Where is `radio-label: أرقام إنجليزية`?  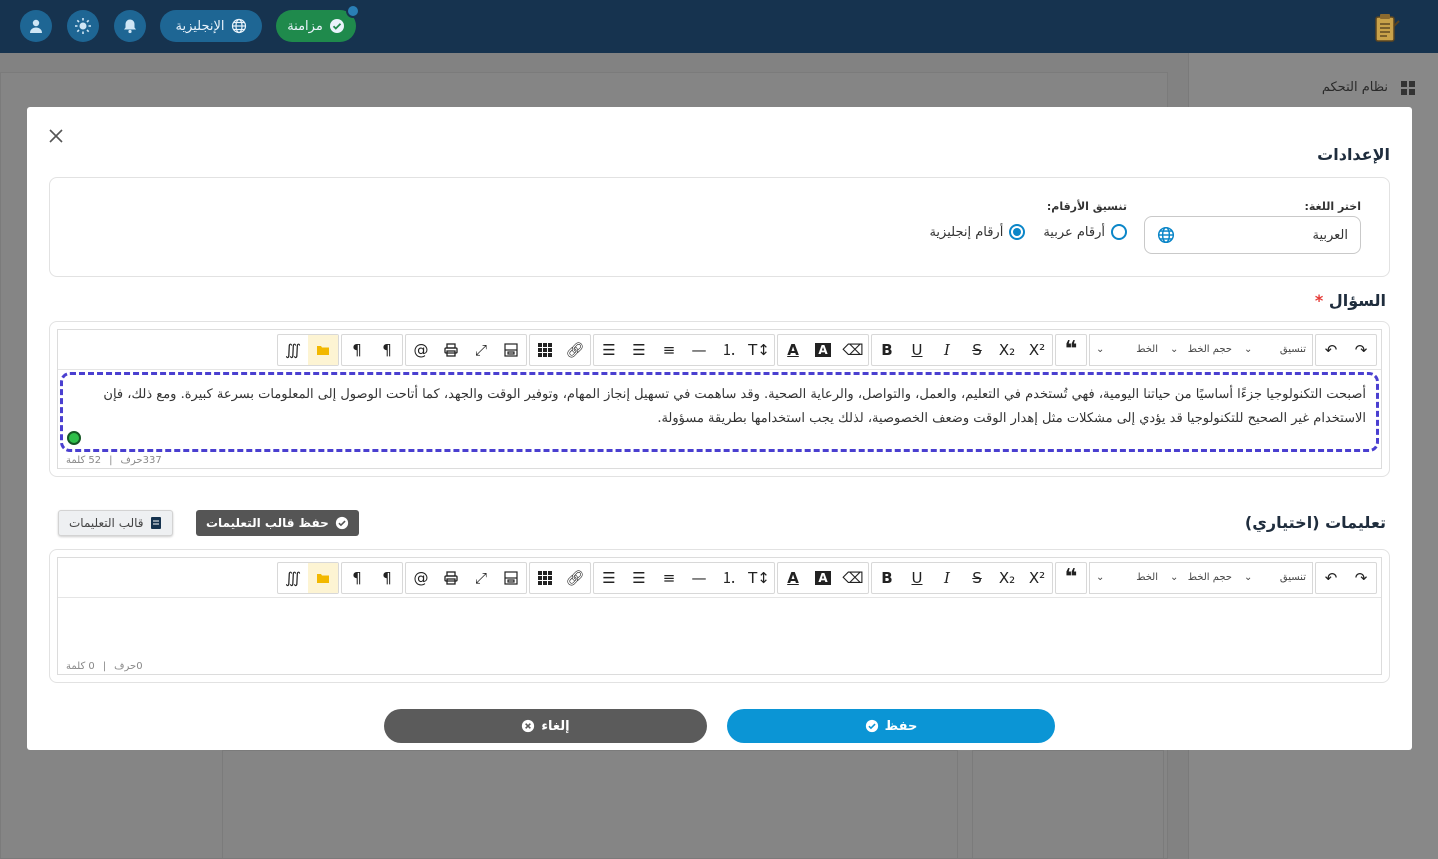 radio-label: أرقام إنجليزية is located at coordinates (966, 232).